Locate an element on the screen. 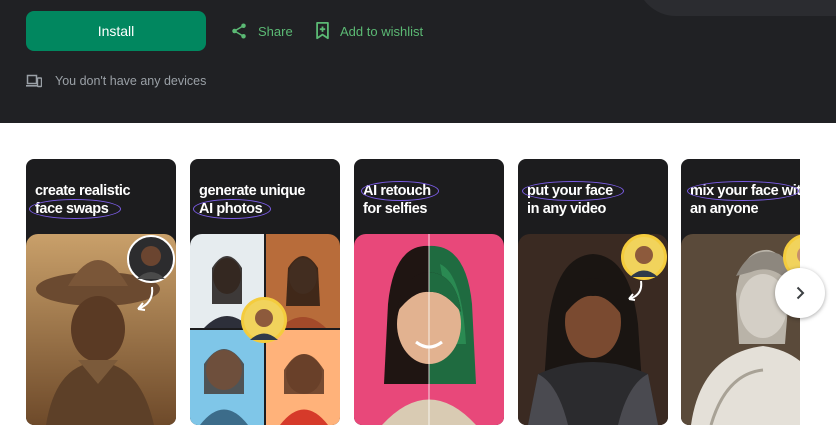 The width and height of the screenshot is (836, 438). add-to-wishlist-button: Add to wishlist is located at coordinates (369, 31).